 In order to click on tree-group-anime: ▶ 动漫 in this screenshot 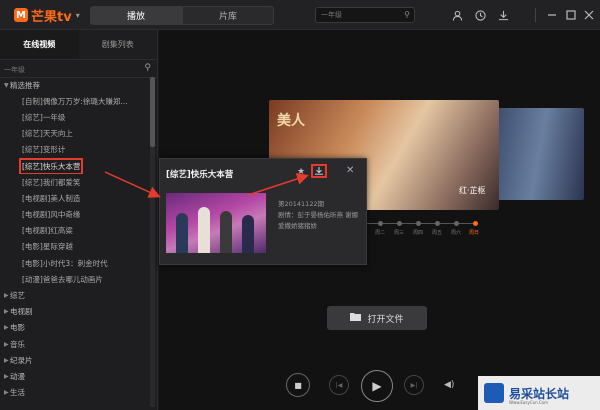, I will do `click(75, 376)`.